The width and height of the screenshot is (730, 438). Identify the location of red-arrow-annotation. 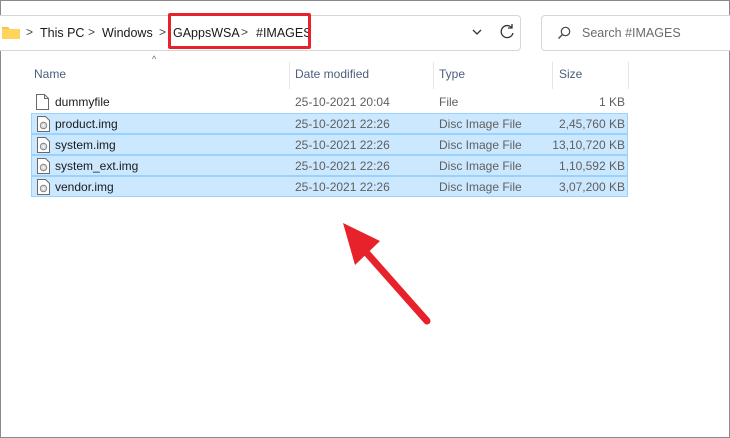
(387, 274).